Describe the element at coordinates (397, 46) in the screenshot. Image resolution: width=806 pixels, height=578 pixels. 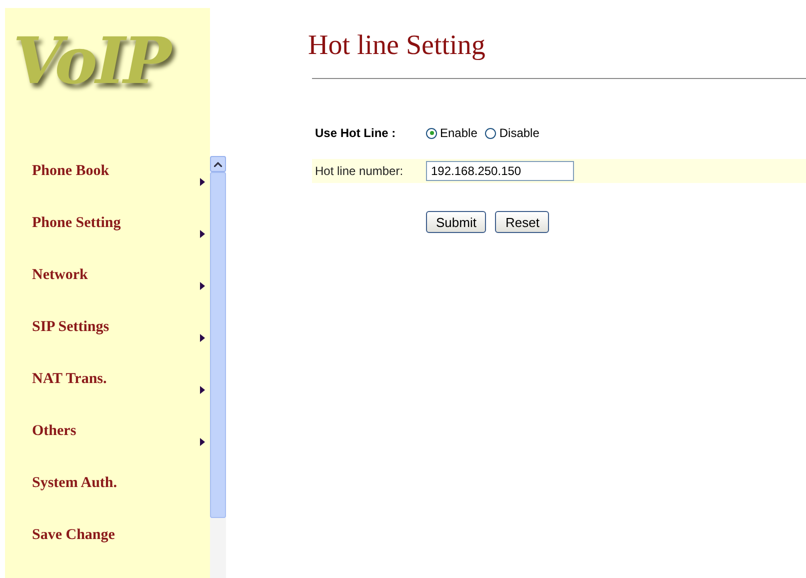
I see `page-title: Hot line Setting` at that location.